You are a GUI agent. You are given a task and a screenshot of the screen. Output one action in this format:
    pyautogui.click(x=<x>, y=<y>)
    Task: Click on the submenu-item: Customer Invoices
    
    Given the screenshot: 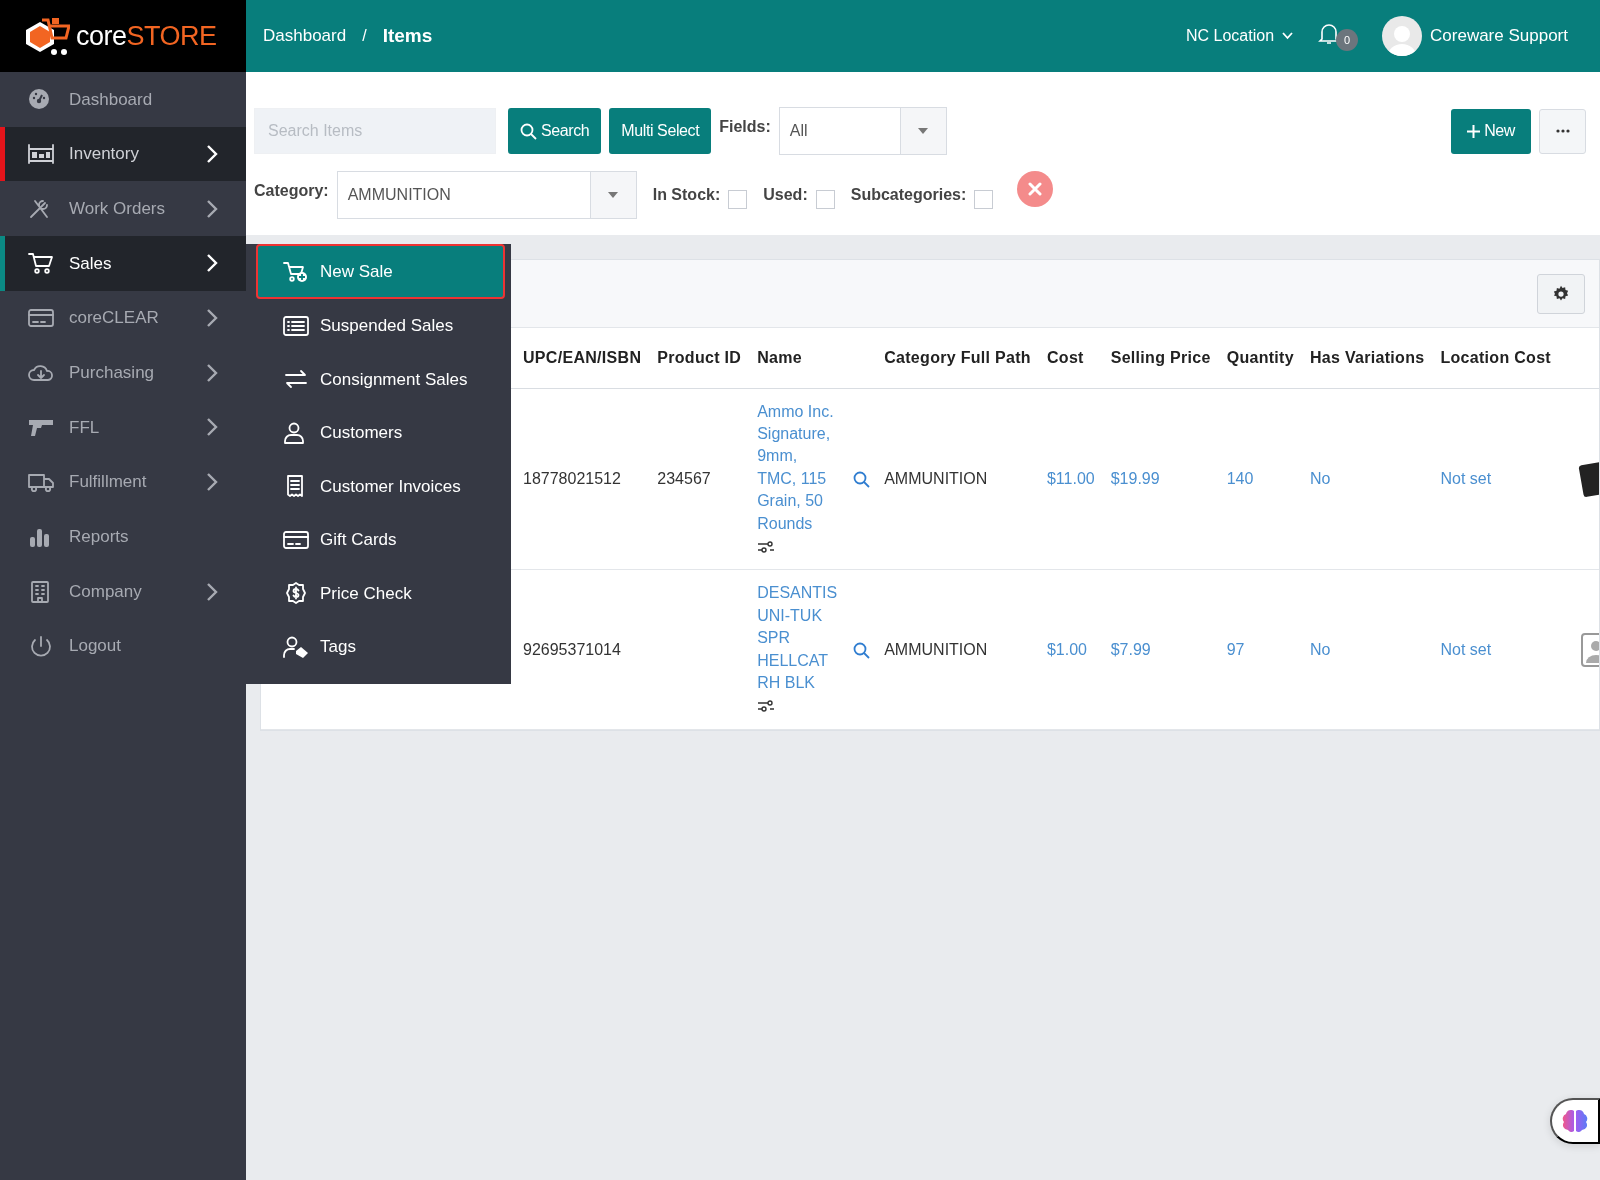 What is the action you would take?
    pyautogui.click(x=378, y=486)
    